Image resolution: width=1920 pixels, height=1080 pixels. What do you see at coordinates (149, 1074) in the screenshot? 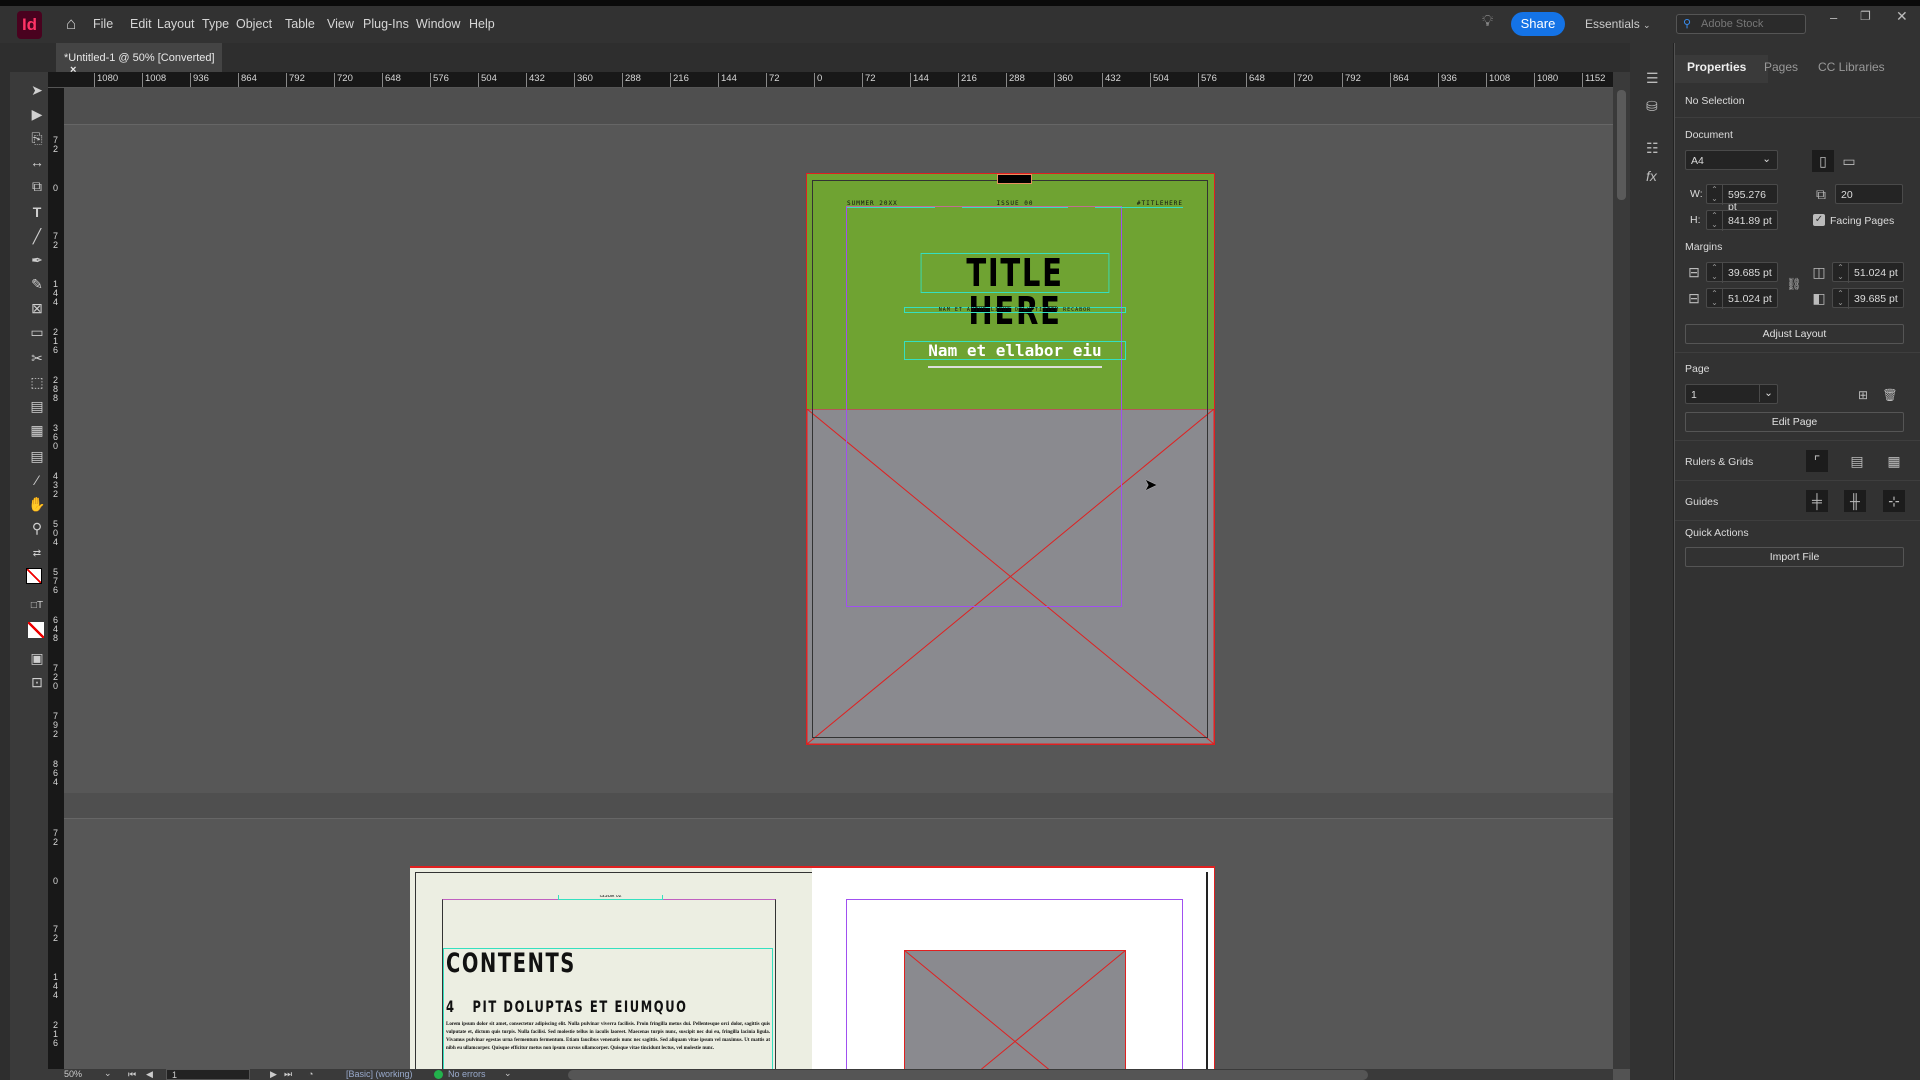
I see `previous-page-icon: ◀` at bounding box center [149, 1074].